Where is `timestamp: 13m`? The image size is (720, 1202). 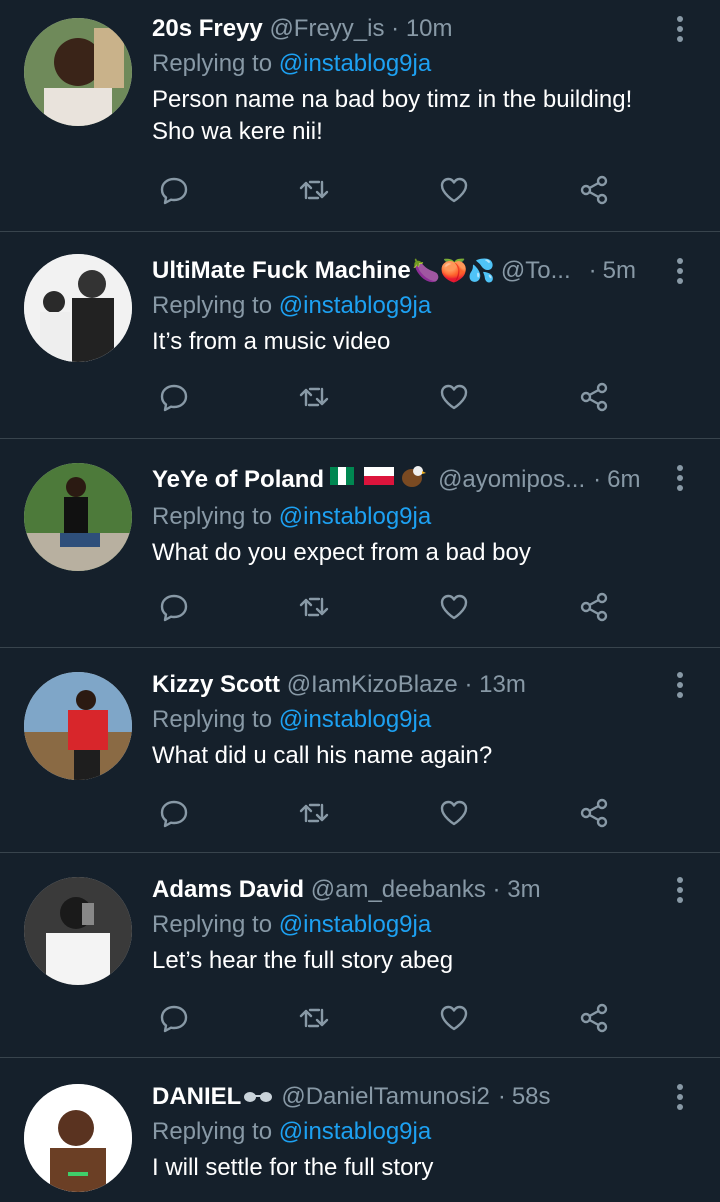 timestamp: 13m is located at coordinates (502, 684).